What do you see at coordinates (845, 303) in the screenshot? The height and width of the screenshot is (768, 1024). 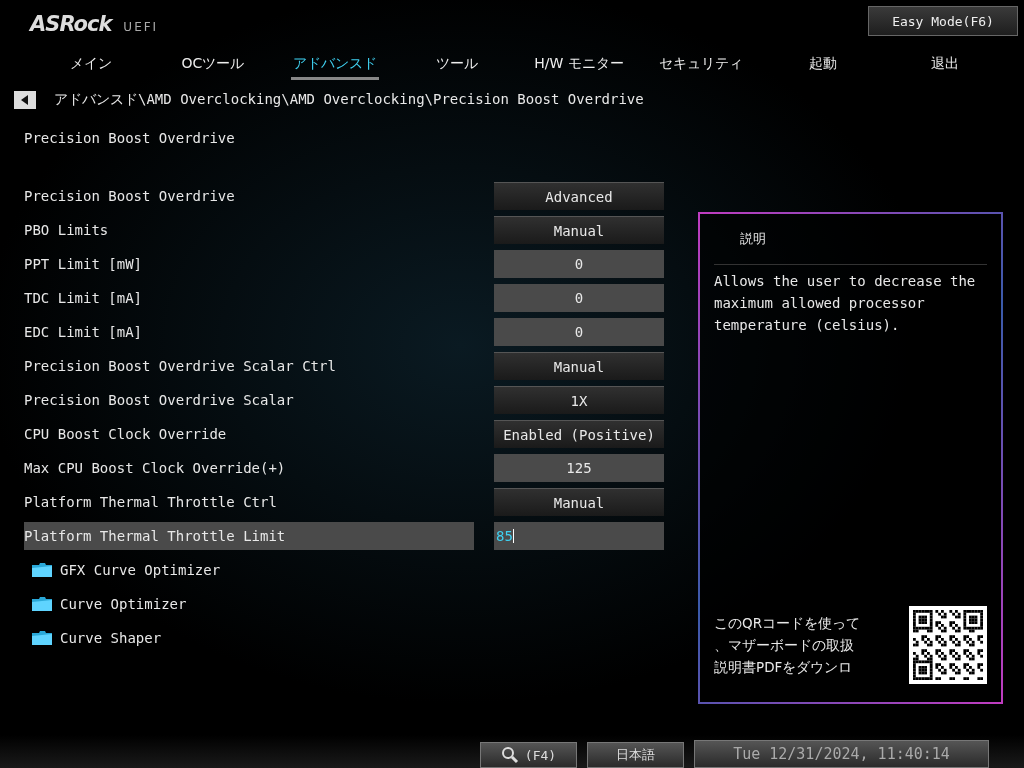 I see `help-description: Allows the user to decrease the maximum allowed processor temperature (celsius).` at bounding box center [845, 303].